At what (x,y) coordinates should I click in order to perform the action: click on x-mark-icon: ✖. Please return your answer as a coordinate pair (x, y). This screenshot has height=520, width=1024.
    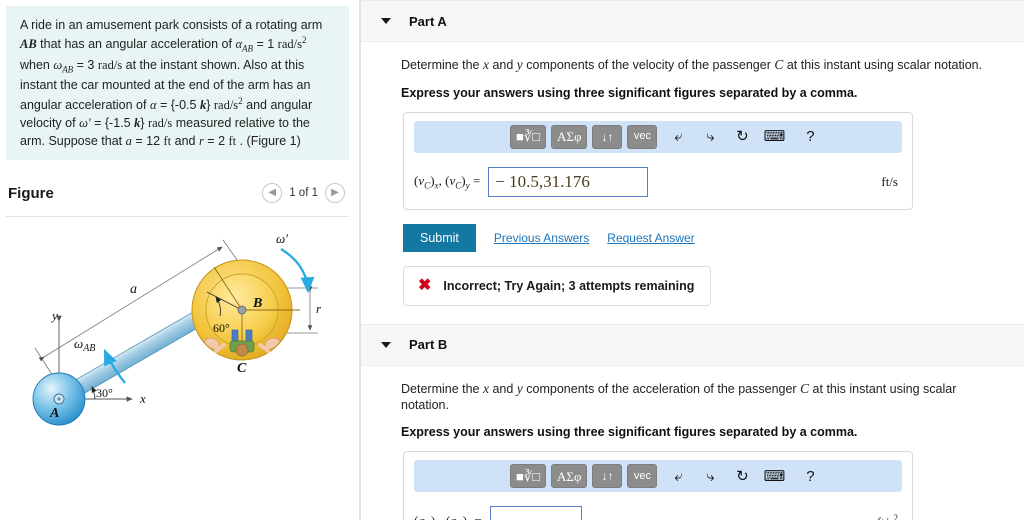
    Looking at the image, I should click on (425, 285).